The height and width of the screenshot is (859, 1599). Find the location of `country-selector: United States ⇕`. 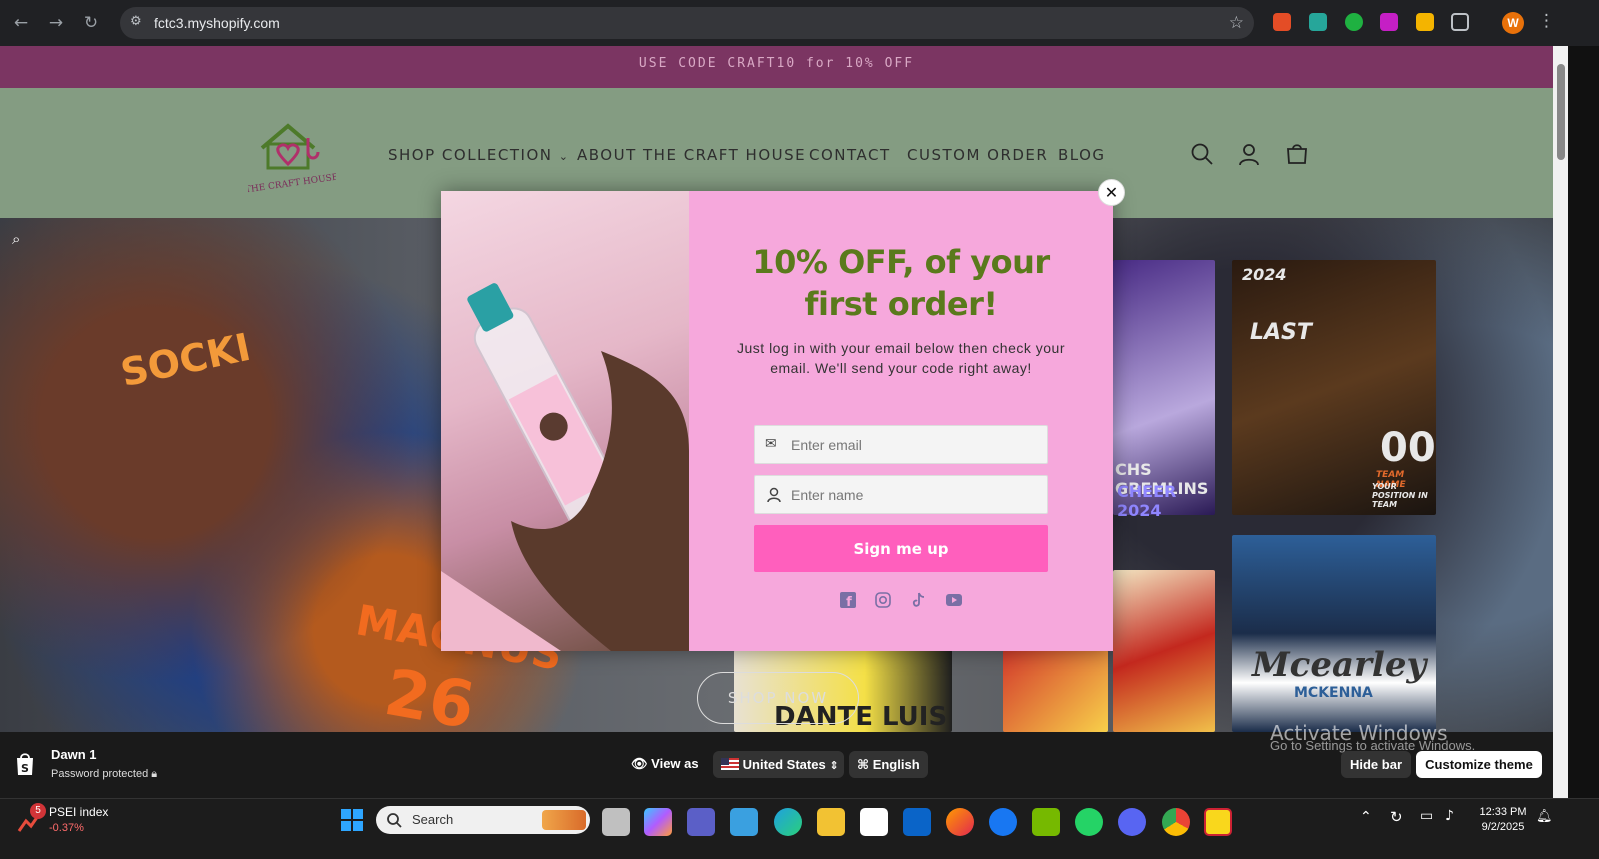

country-selector: United States ⇕ is located at coordinates (778, 764).